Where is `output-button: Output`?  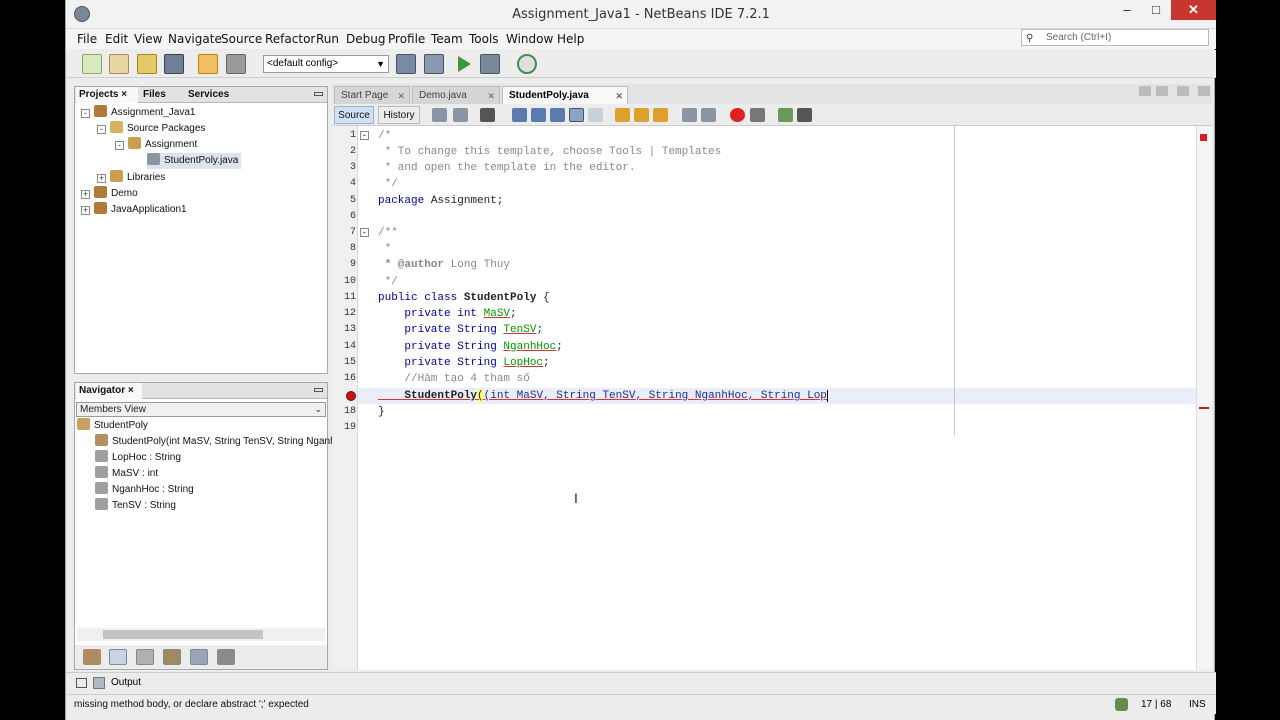
output-button: Output is located at coordinates (126, 682).